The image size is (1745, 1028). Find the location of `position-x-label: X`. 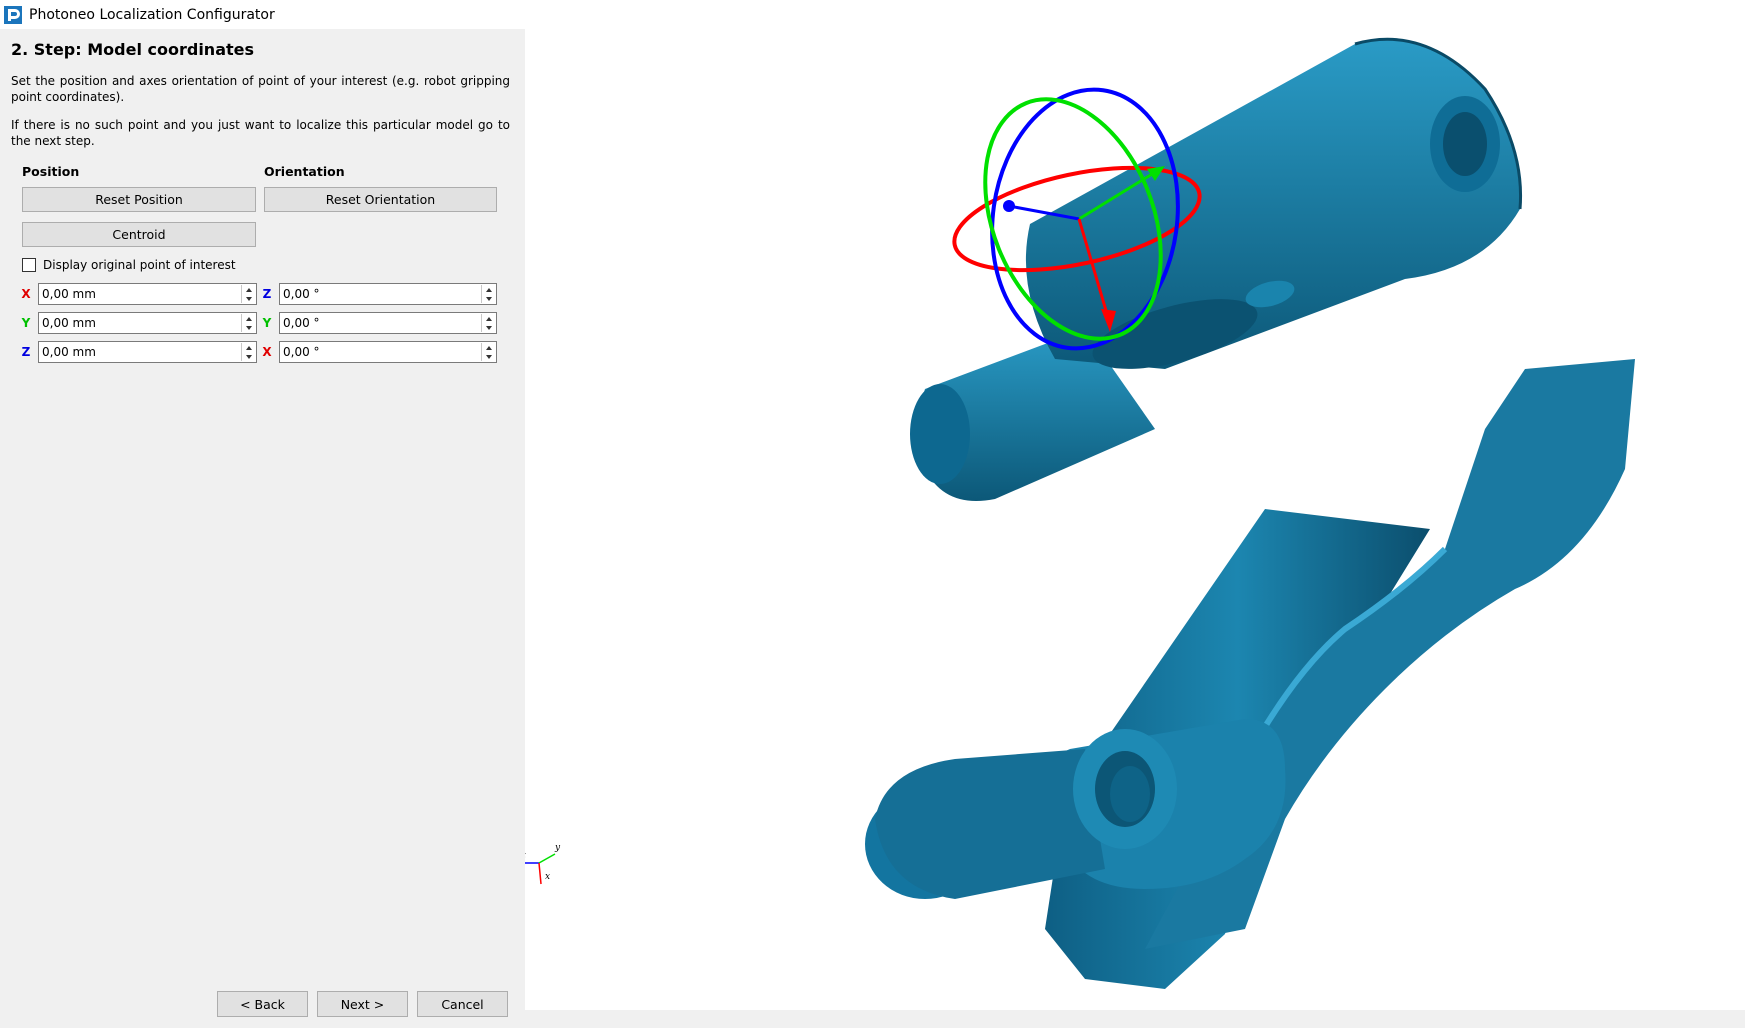

position-x-label: X is located at coordinates (26, 294).